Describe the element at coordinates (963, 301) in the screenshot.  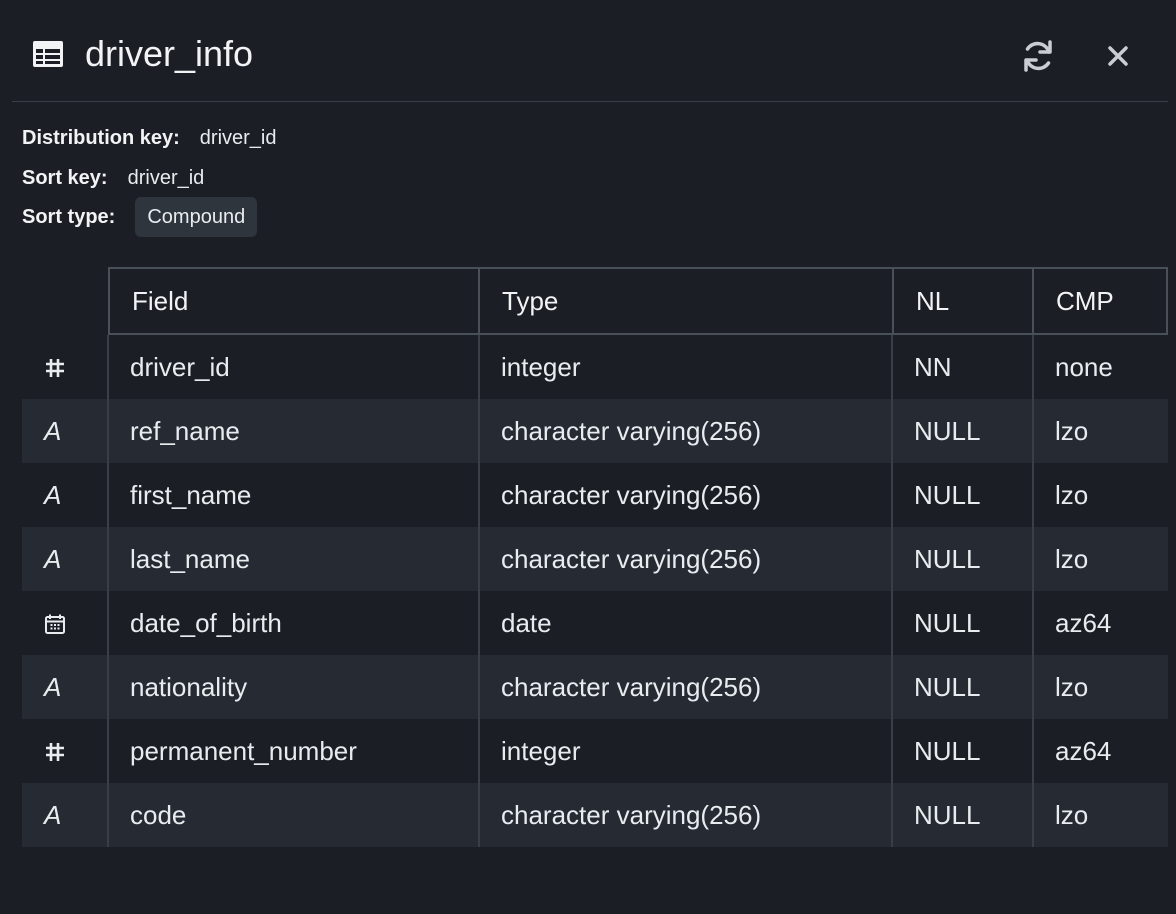
I see `column-header-nl: NL` at that location.